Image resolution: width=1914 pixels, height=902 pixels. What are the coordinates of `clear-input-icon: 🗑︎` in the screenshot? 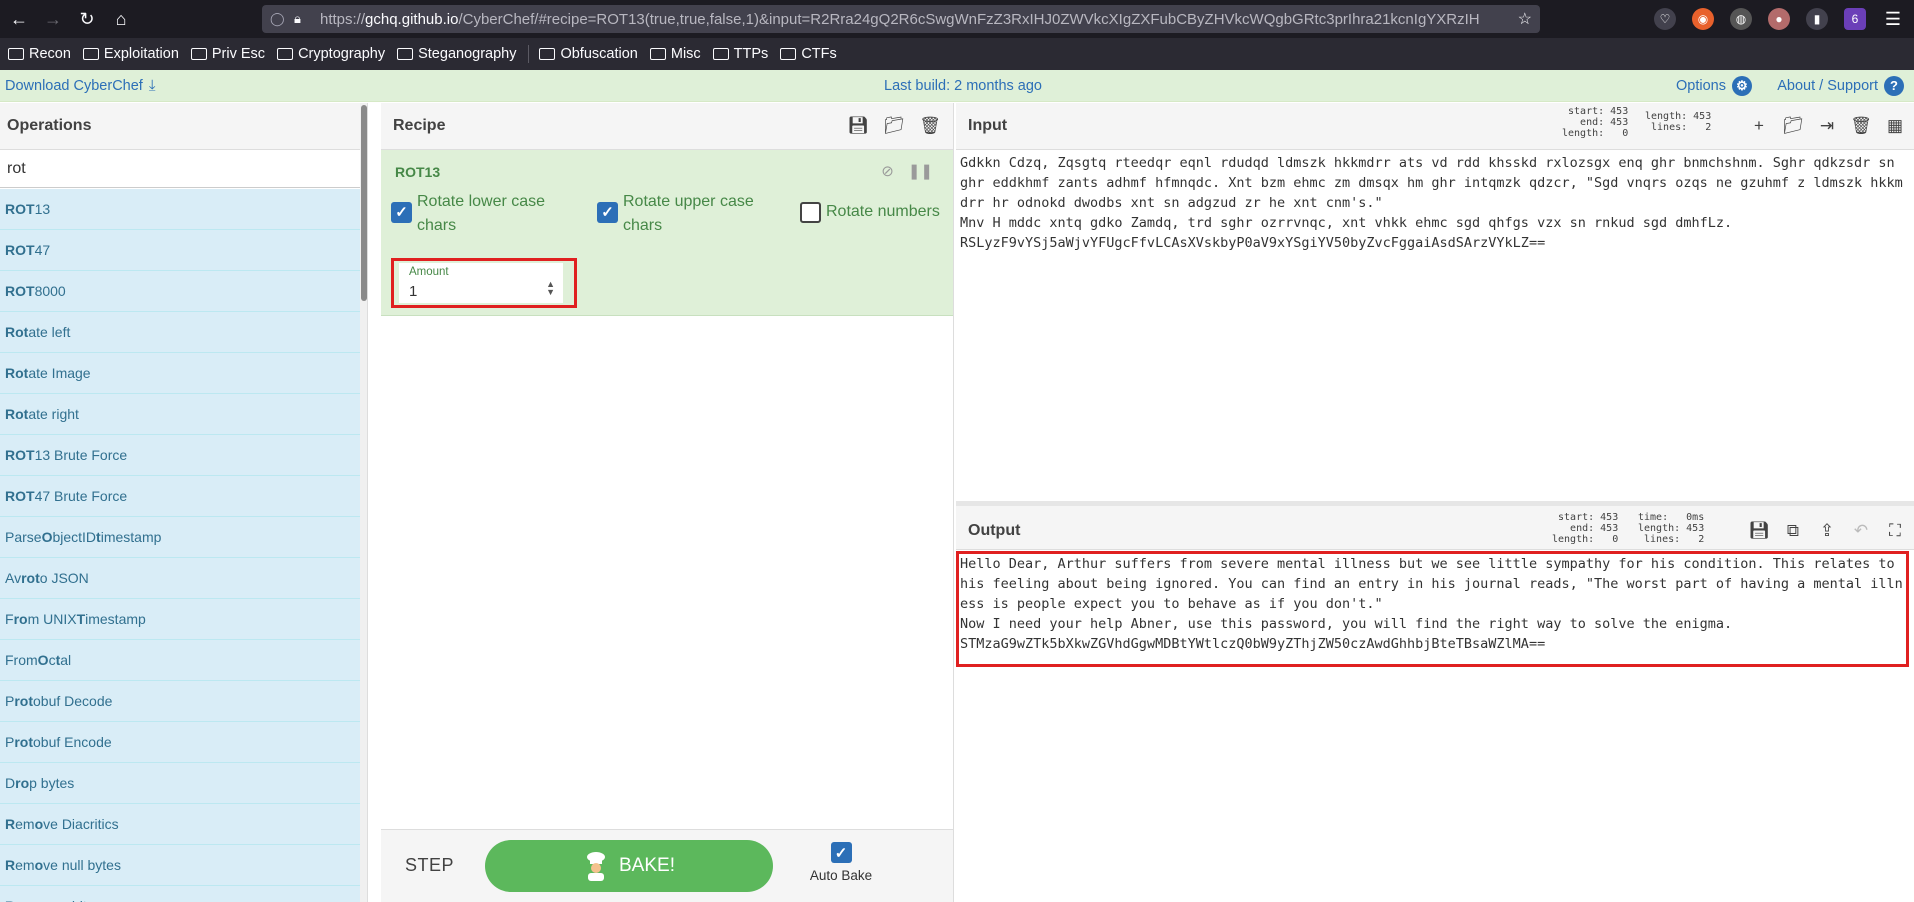 It's located at (1861, 126).